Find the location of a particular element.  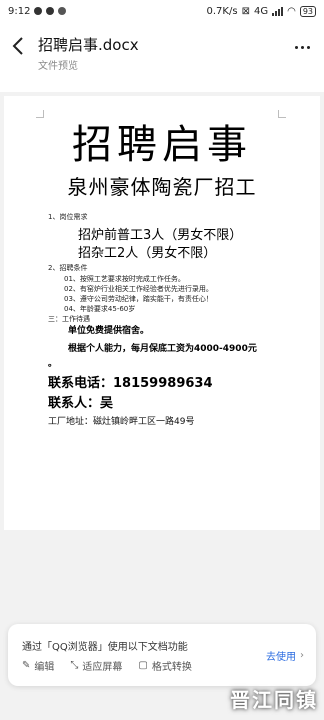

wifi-icon: ◠ is located at coordinates (291, 11).